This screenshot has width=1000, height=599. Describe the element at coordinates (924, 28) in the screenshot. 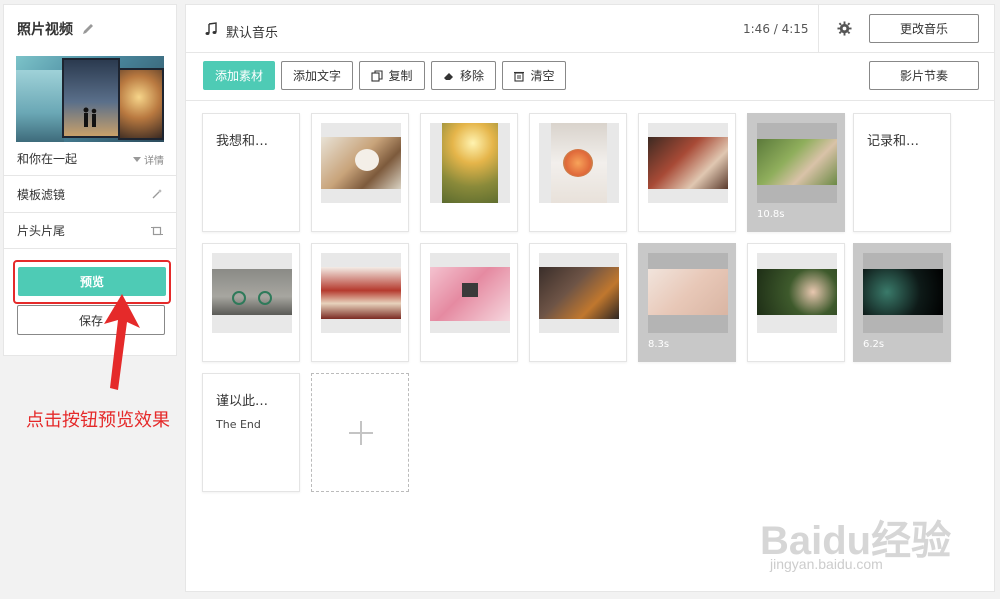

I see `change-music-button: 更改音乐` at that location.